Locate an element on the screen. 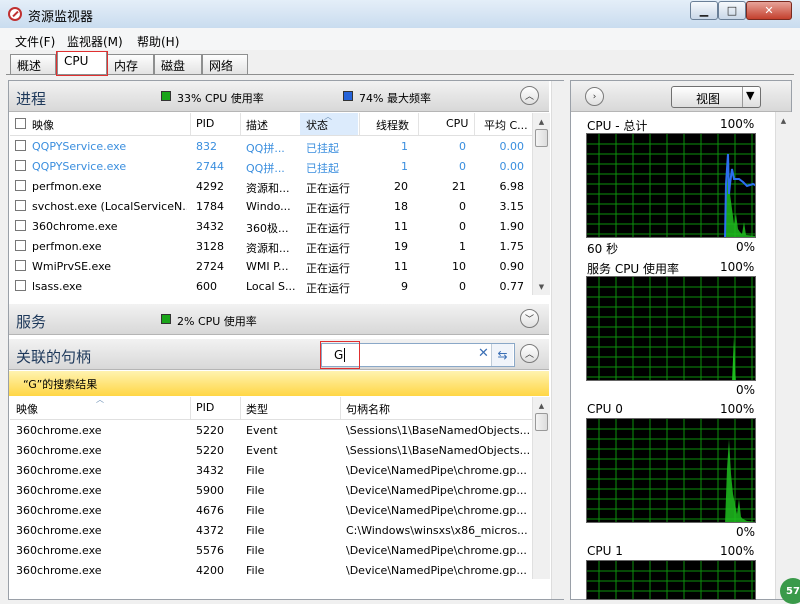 The height and width of the screenshot is (604, 800). scroll-down-icon: ▼ is located at coordinates (541, 286).